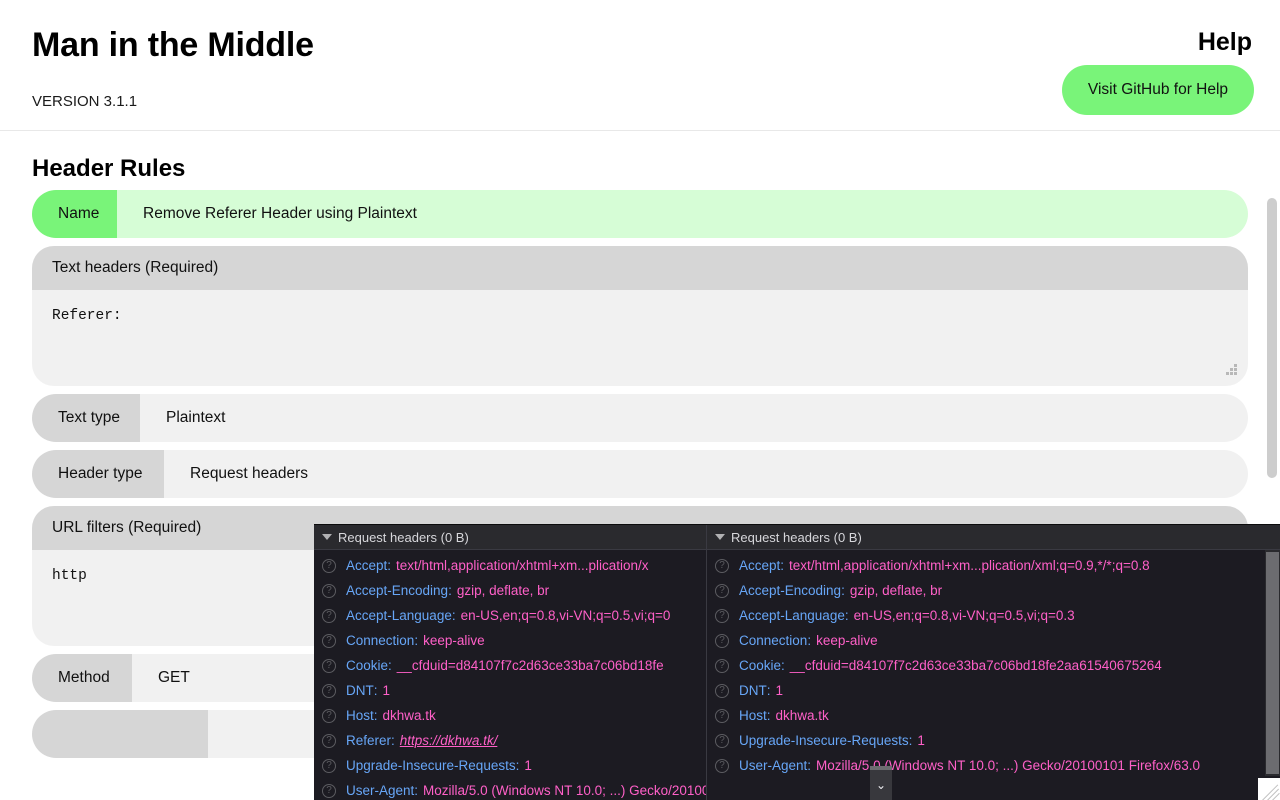 The height and width of the screenshot is (800, 1280). What do you see at coordinates (86, 418) in the screenshot?
I see `text-type-label: Text type` at bounding box center [86, 418].